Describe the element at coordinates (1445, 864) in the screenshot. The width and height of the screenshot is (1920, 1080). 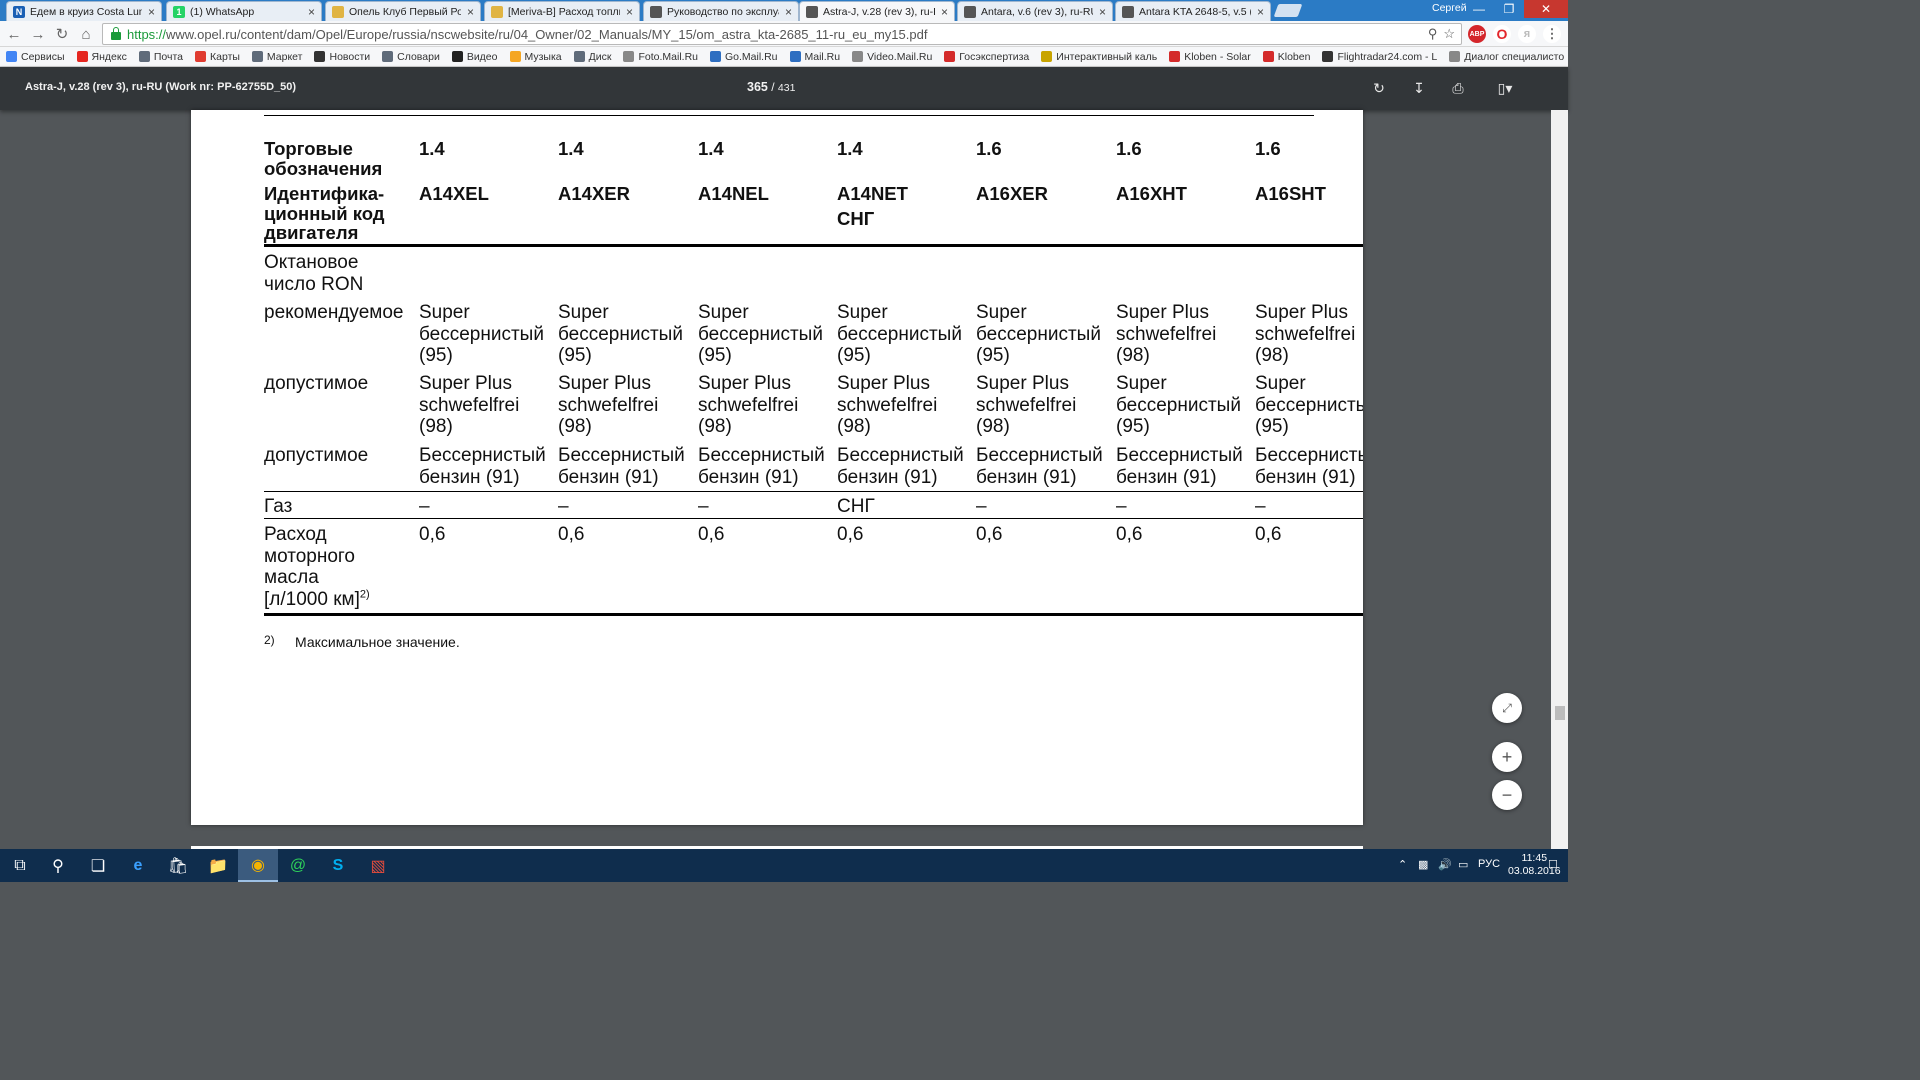
I see `volume-icon: 🔊` at that location.